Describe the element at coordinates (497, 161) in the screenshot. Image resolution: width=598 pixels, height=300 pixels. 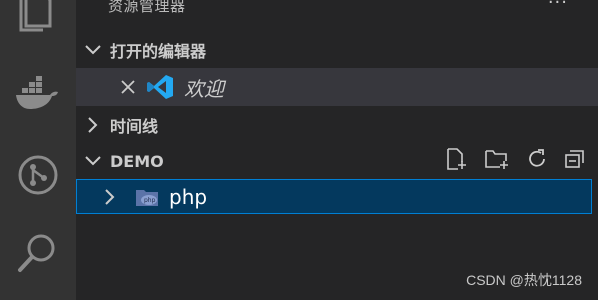
I see `new-folder-icon` at that location.